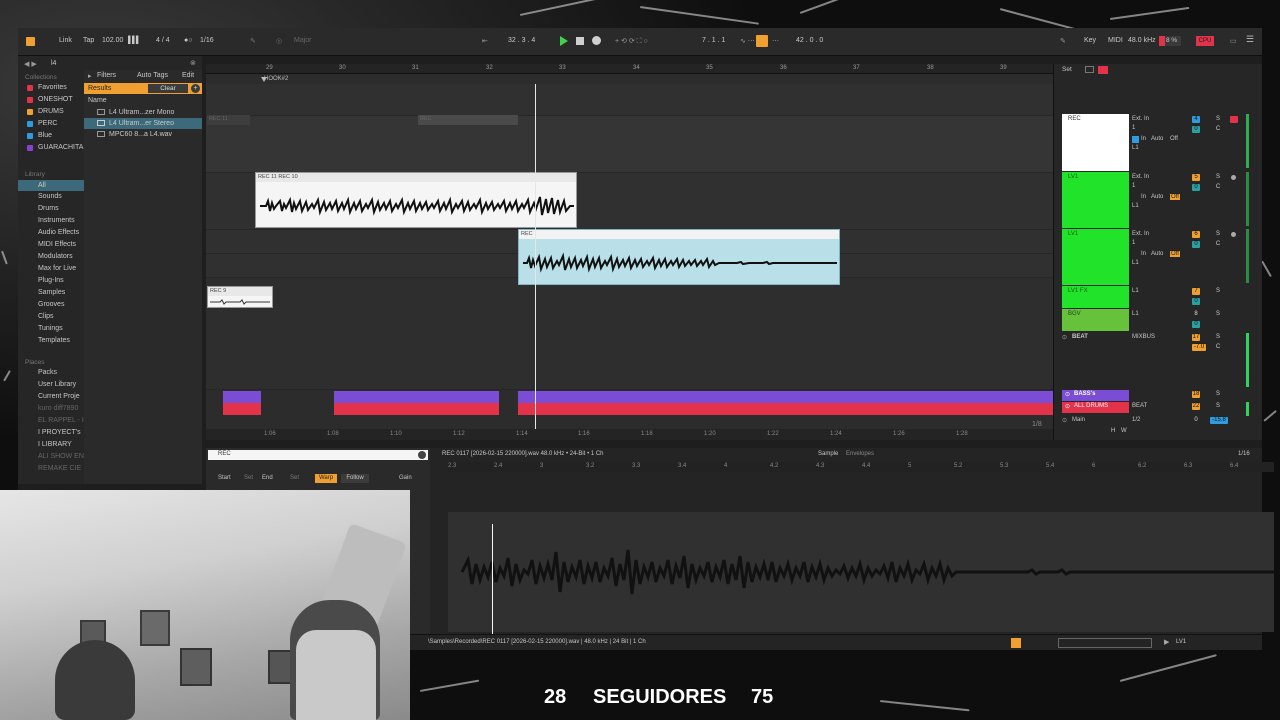 This screenshot has height=720, width=1280. I want to click on playhead, so click(535, 257).